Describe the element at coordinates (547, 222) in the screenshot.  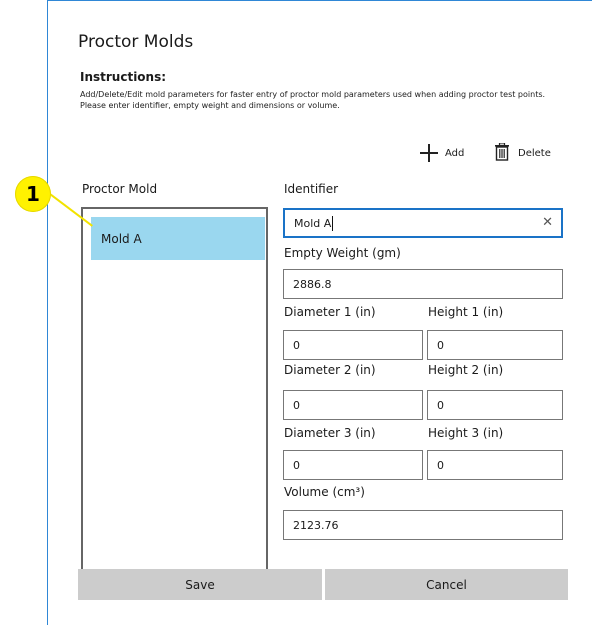
I see `clear-icon: ✕` at that location.